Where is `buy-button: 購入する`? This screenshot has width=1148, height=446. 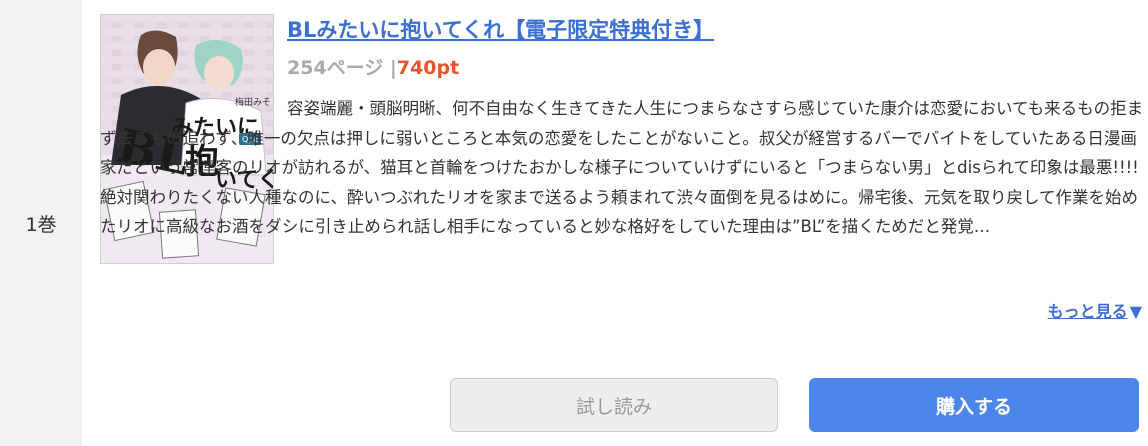 buy-button: 購入する is located at coordinates (974, 405).